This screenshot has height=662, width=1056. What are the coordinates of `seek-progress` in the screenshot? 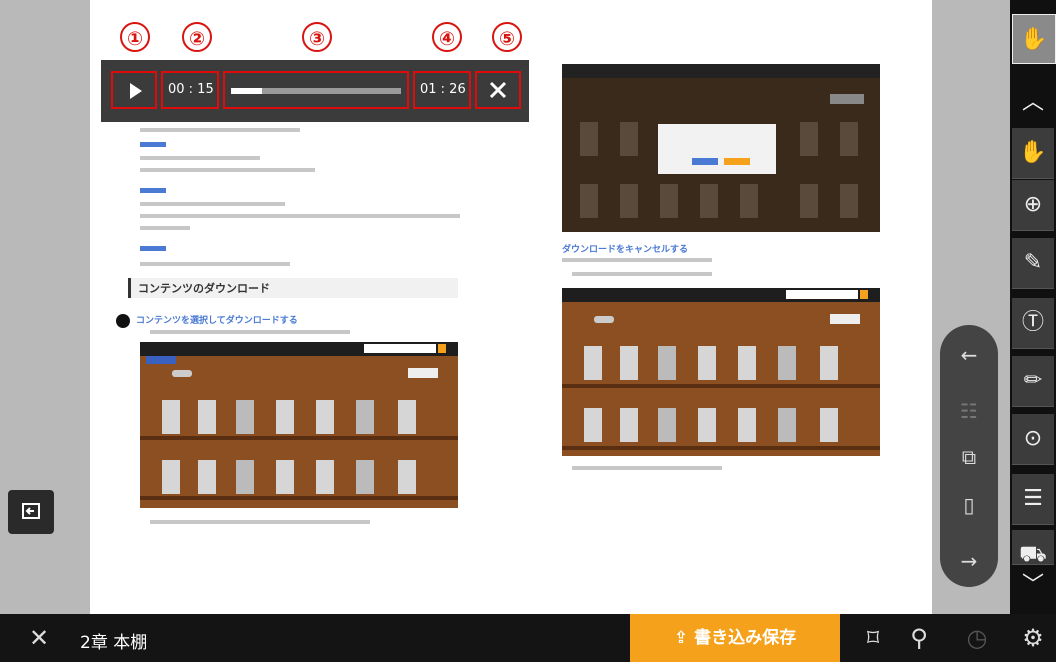 It's located at (246, 91).